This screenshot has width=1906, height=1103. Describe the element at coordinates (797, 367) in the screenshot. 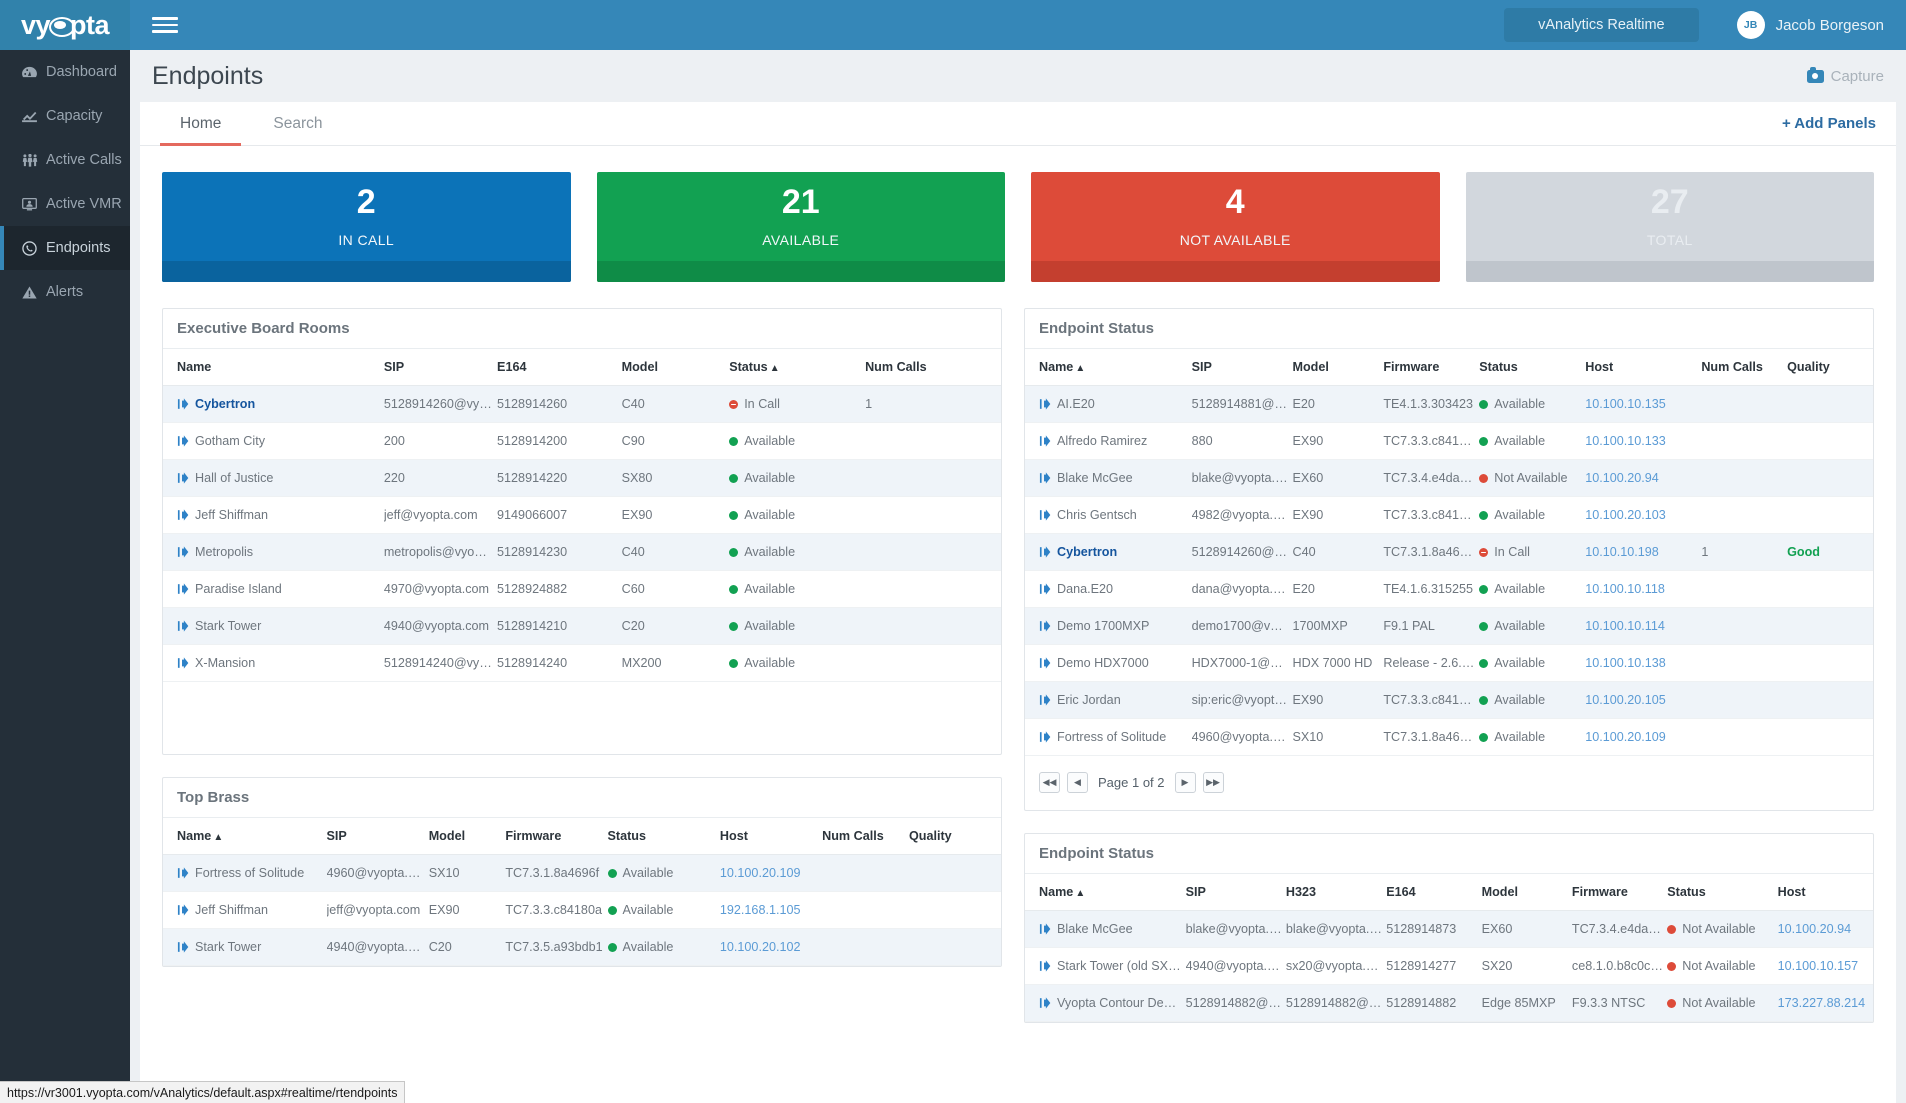

I see `column-header-status: Status ▲` at that location.